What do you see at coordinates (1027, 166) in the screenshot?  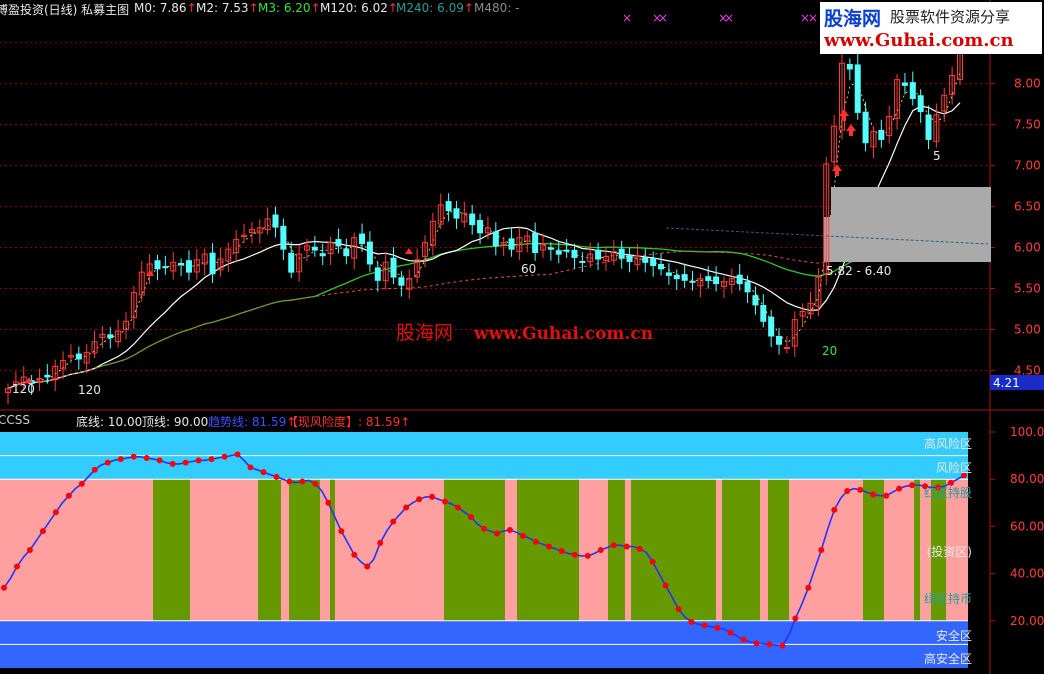 I see `price-tick-label: 7.00` at bounding box center [1027, 166].